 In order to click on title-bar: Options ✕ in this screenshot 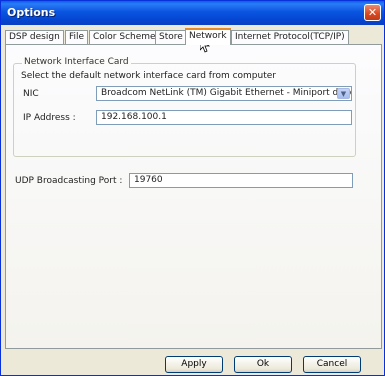, I will do `click(192, 13)`.